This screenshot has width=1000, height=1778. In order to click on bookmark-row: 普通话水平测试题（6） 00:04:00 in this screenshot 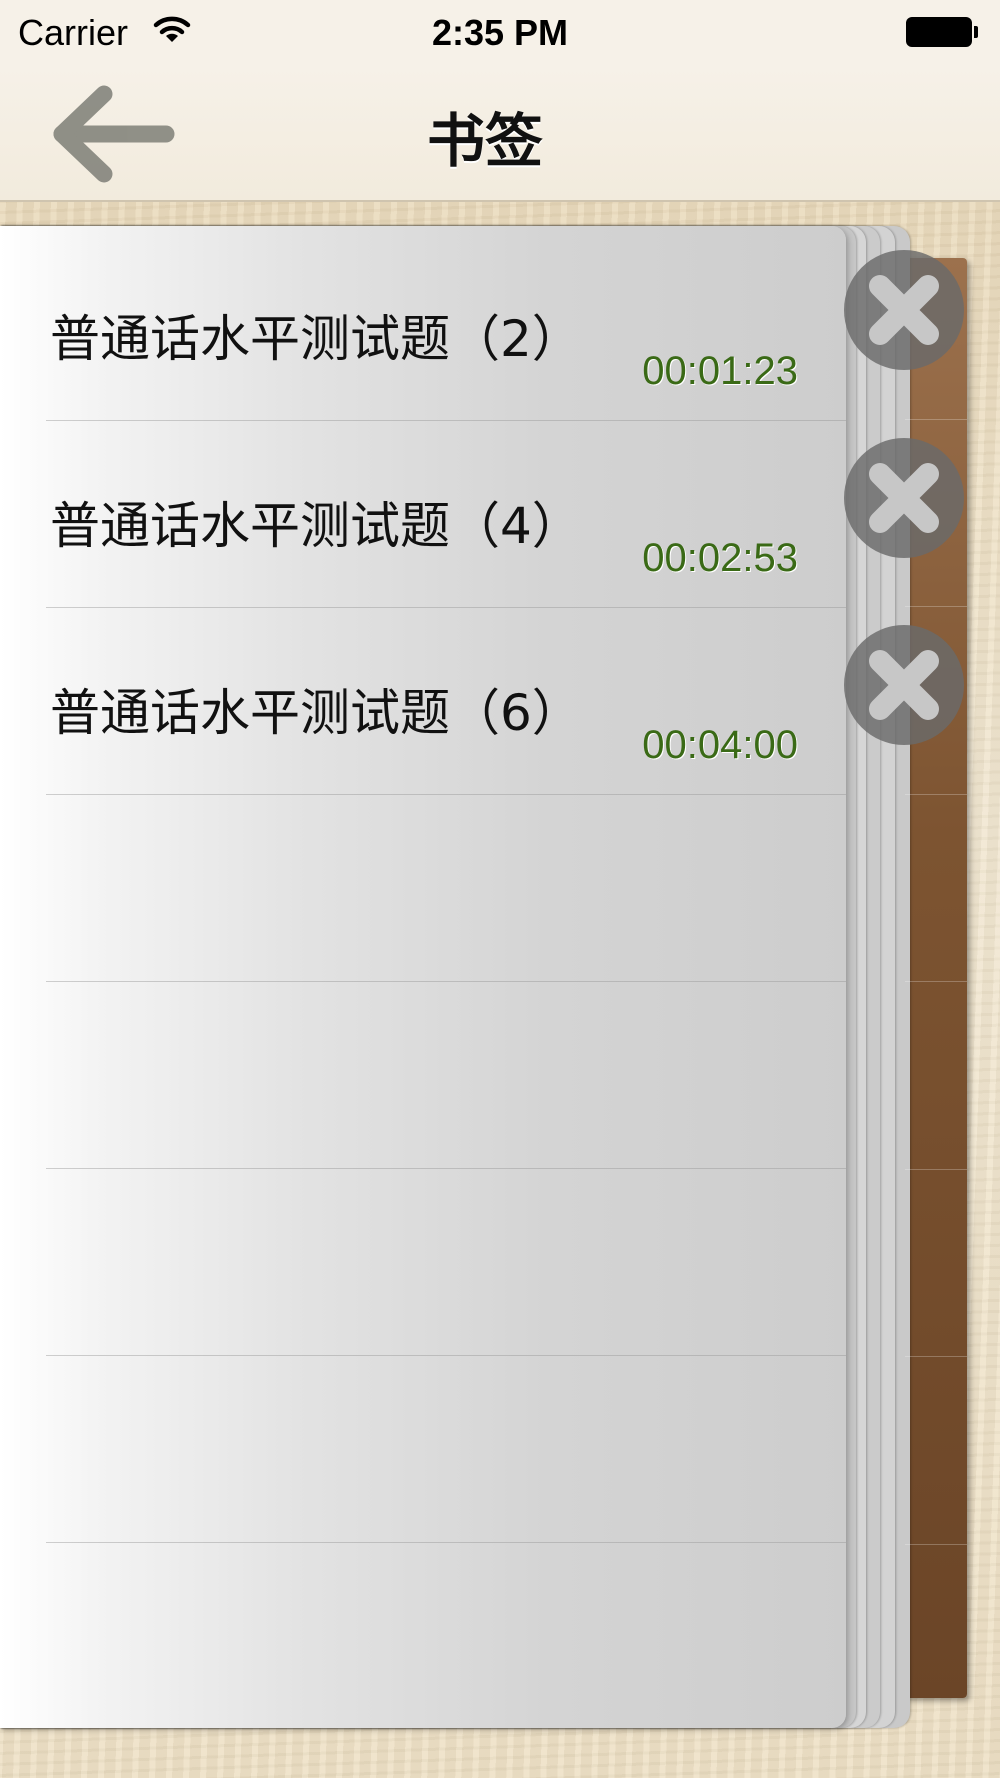, I will do `click(446, 701)`.